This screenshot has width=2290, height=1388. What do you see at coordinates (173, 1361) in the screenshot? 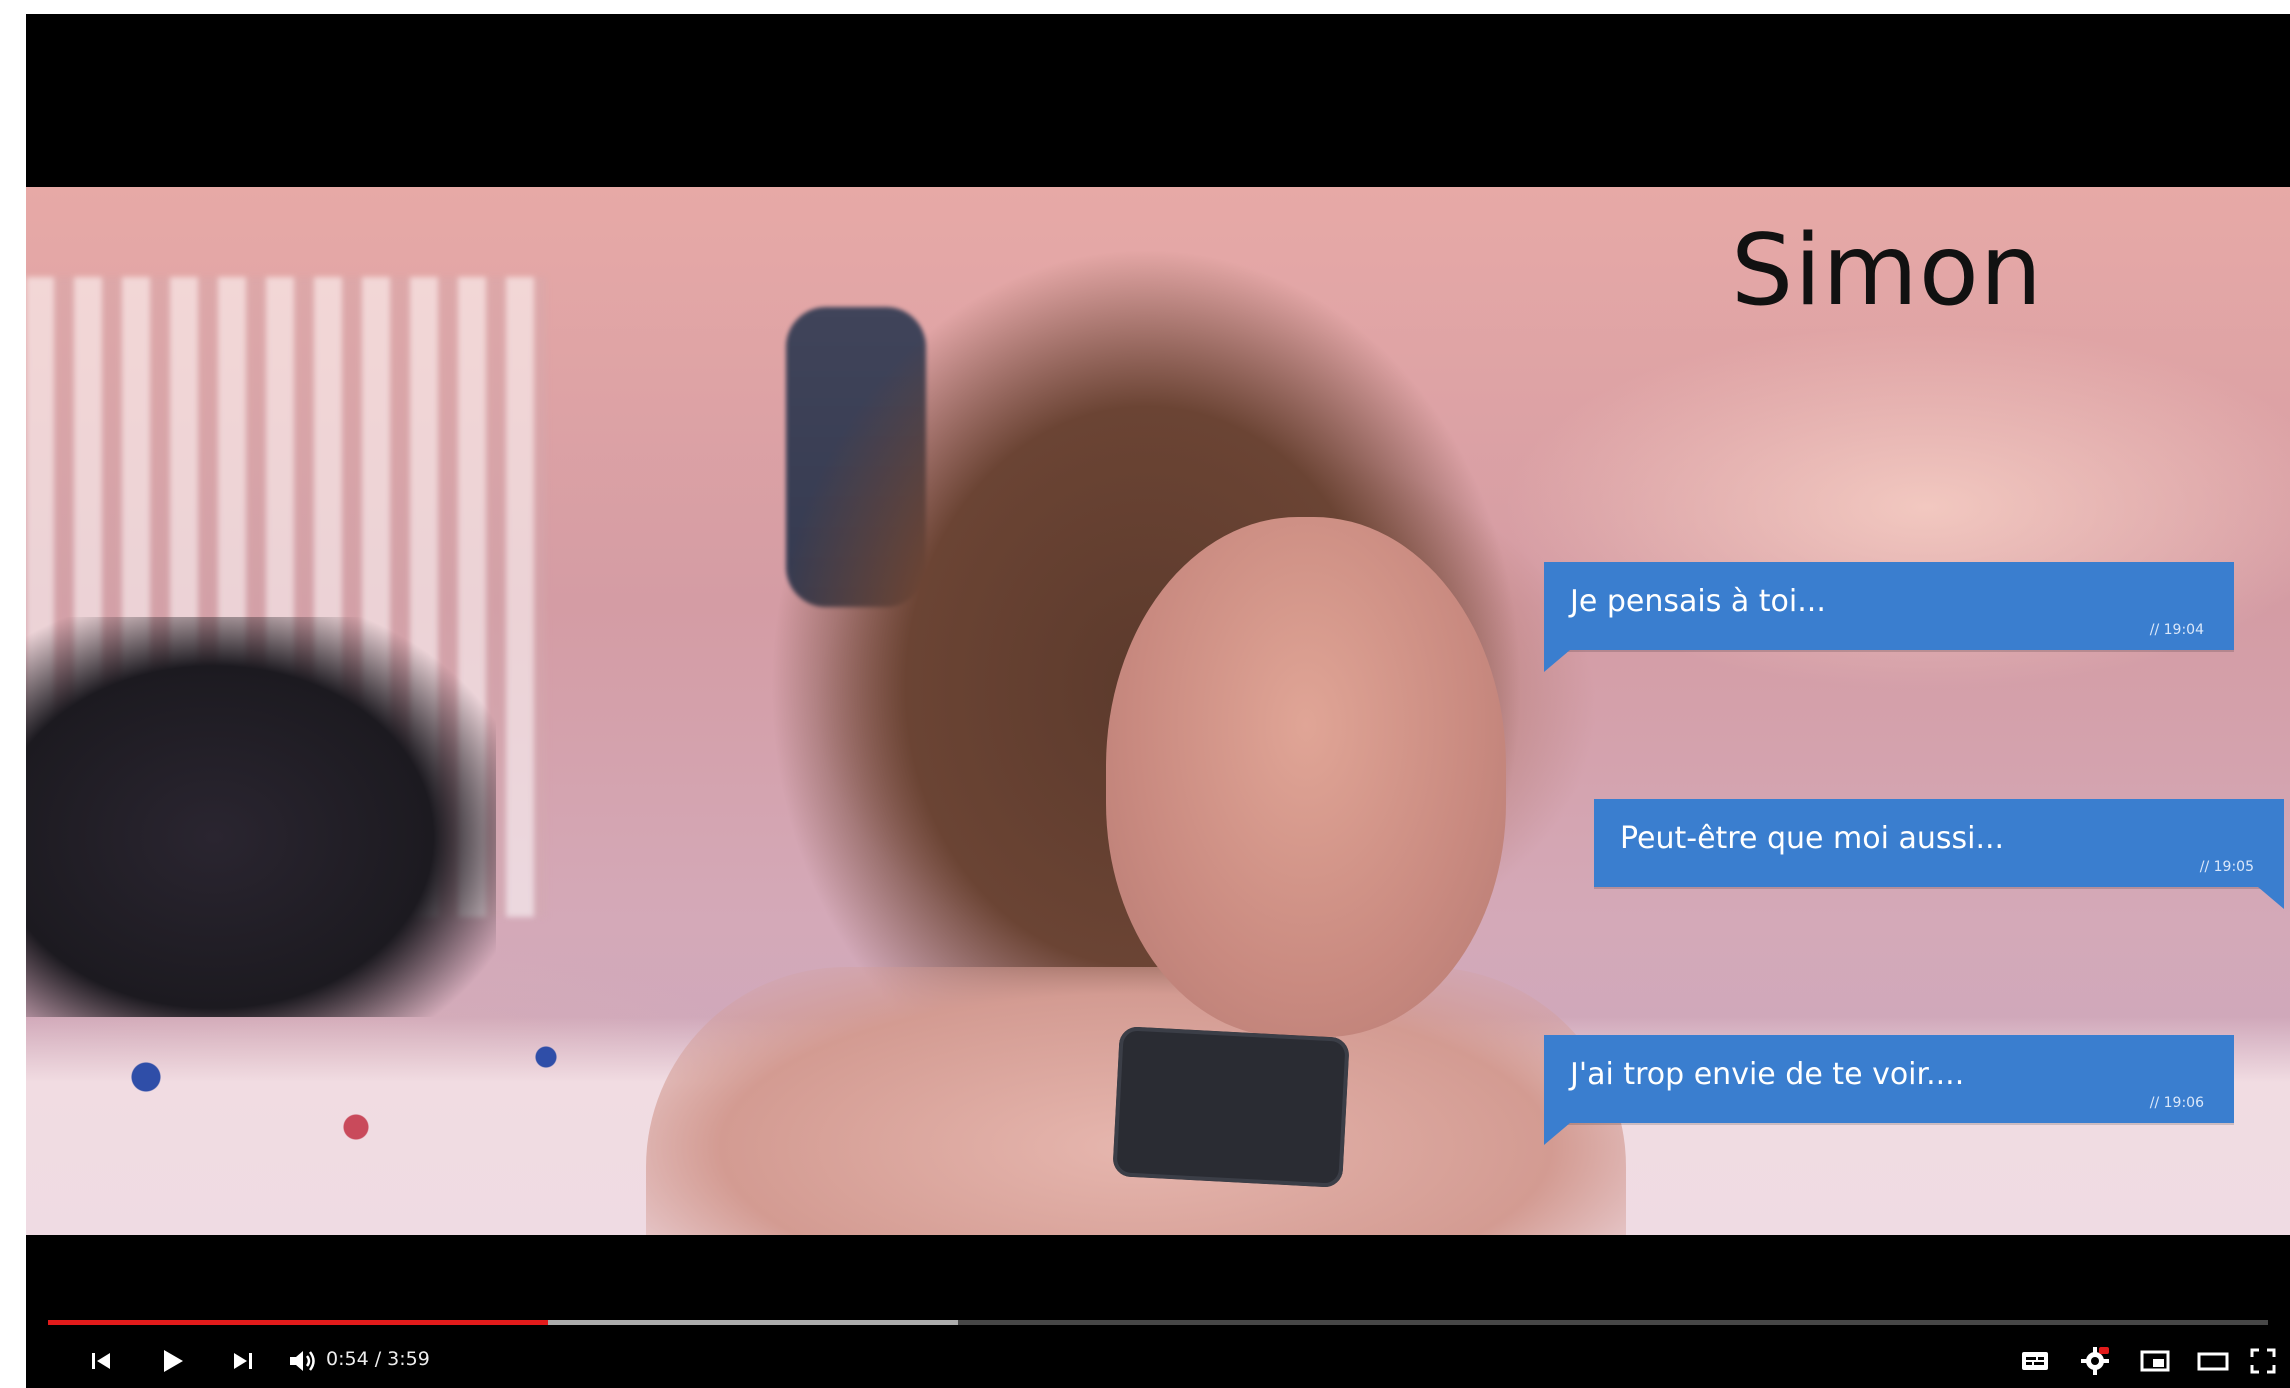
I see `play-icon` at bounding box center [173, 1361].